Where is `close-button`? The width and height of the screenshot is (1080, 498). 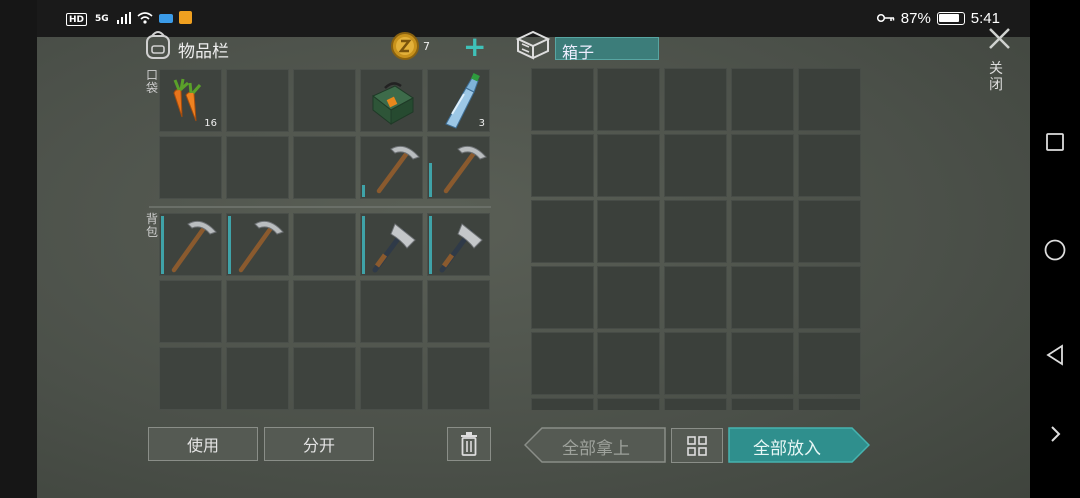 close-button is located at coordinates (1000, 39).